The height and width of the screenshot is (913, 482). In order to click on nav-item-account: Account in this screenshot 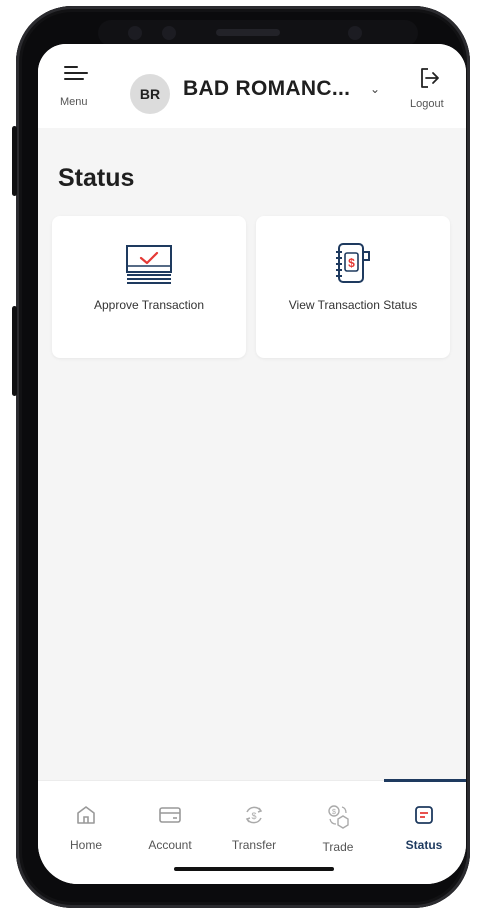, I will do `click(170, 831)`.